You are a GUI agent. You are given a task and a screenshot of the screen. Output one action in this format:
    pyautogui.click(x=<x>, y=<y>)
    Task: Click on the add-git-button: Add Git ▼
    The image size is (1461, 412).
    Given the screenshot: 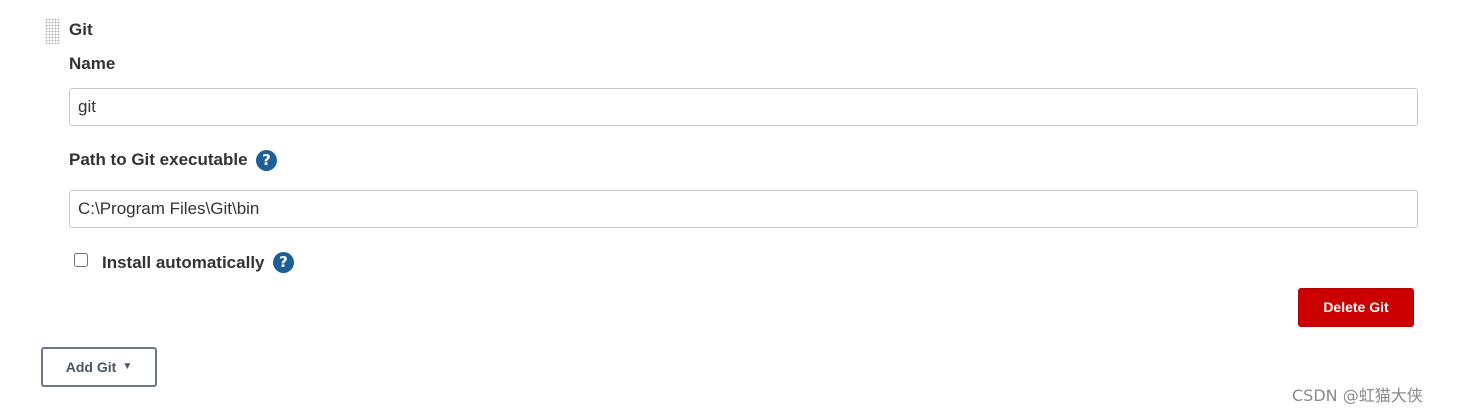 What is the action you would take?
    pyautogui.click(x=99, y=367)
    